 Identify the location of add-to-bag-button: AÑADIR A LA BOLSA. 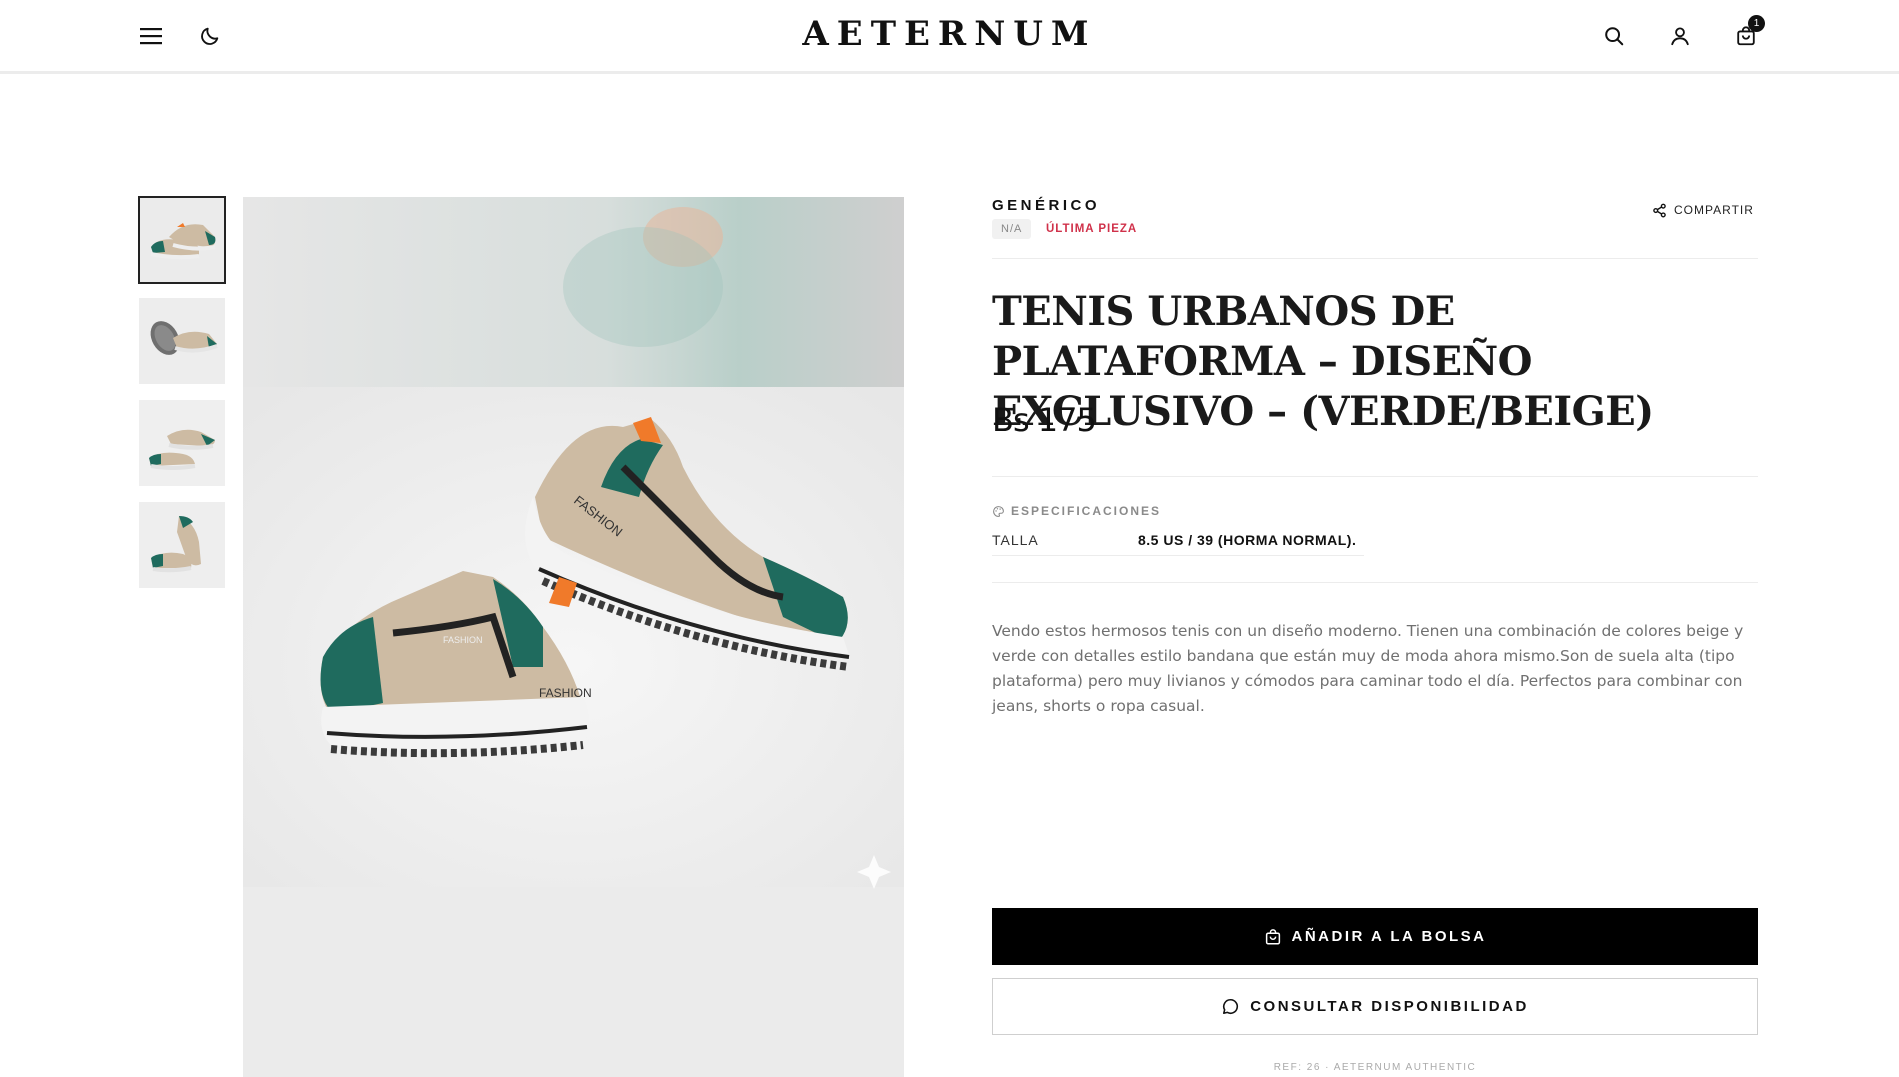
(1375, 936).